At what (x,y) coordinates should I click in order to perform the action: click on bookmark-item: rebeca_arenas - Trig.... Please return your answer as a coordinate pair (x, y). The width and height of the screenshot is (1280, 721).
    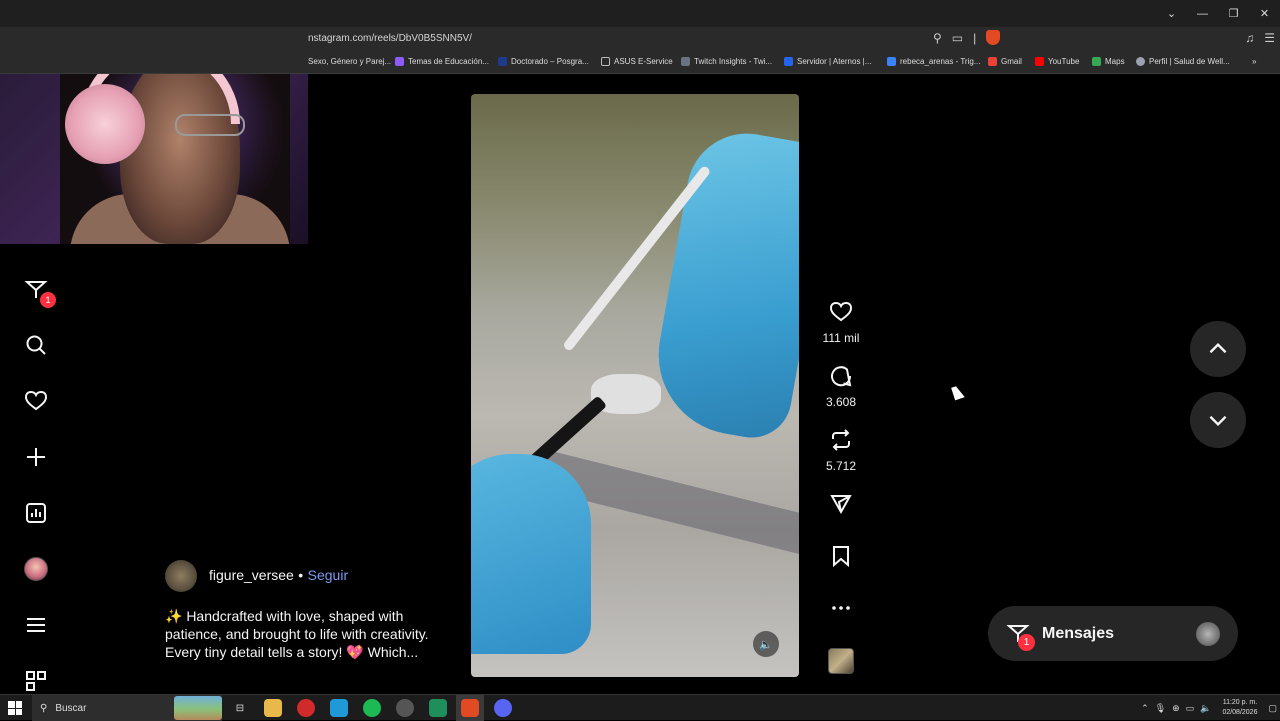
    Looking at the image, I should click on (933, 61).